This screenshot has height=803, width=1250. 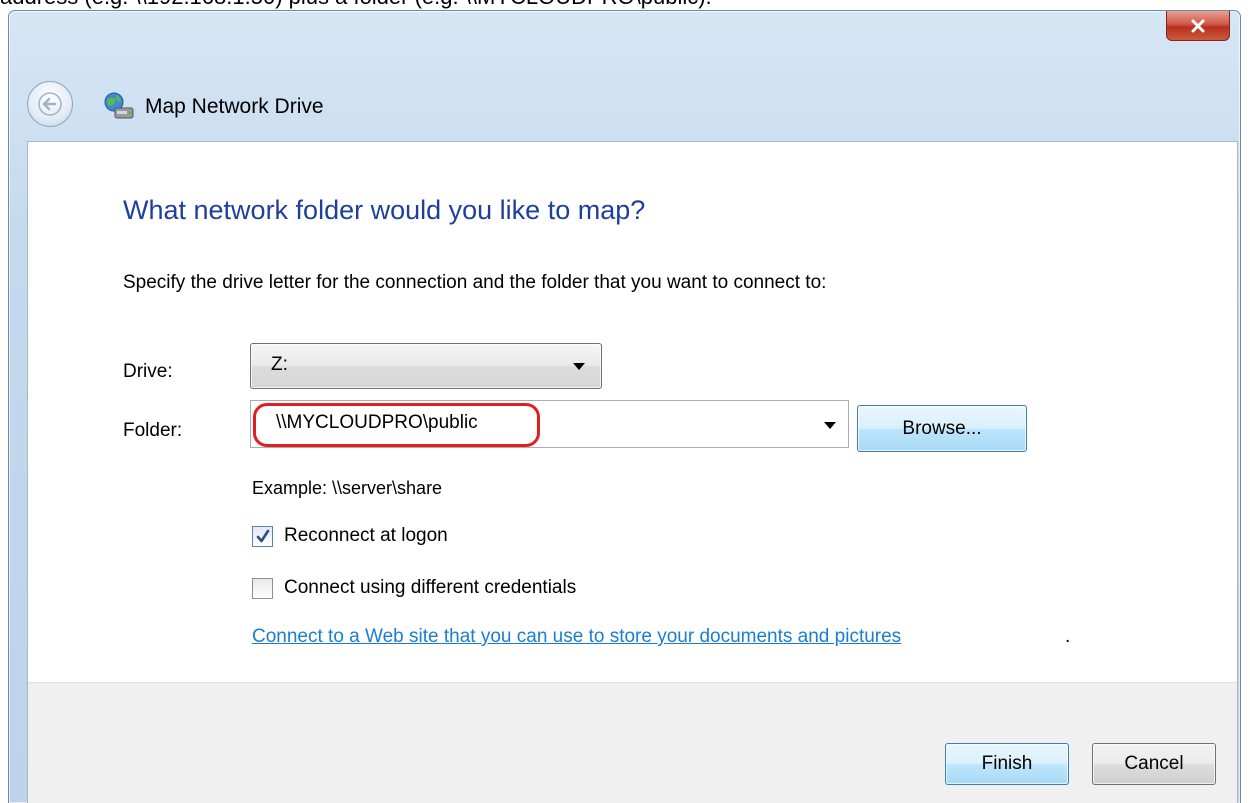 I want to click on reconnect-label: Reconnect at logon, so click(x=366, y=535).